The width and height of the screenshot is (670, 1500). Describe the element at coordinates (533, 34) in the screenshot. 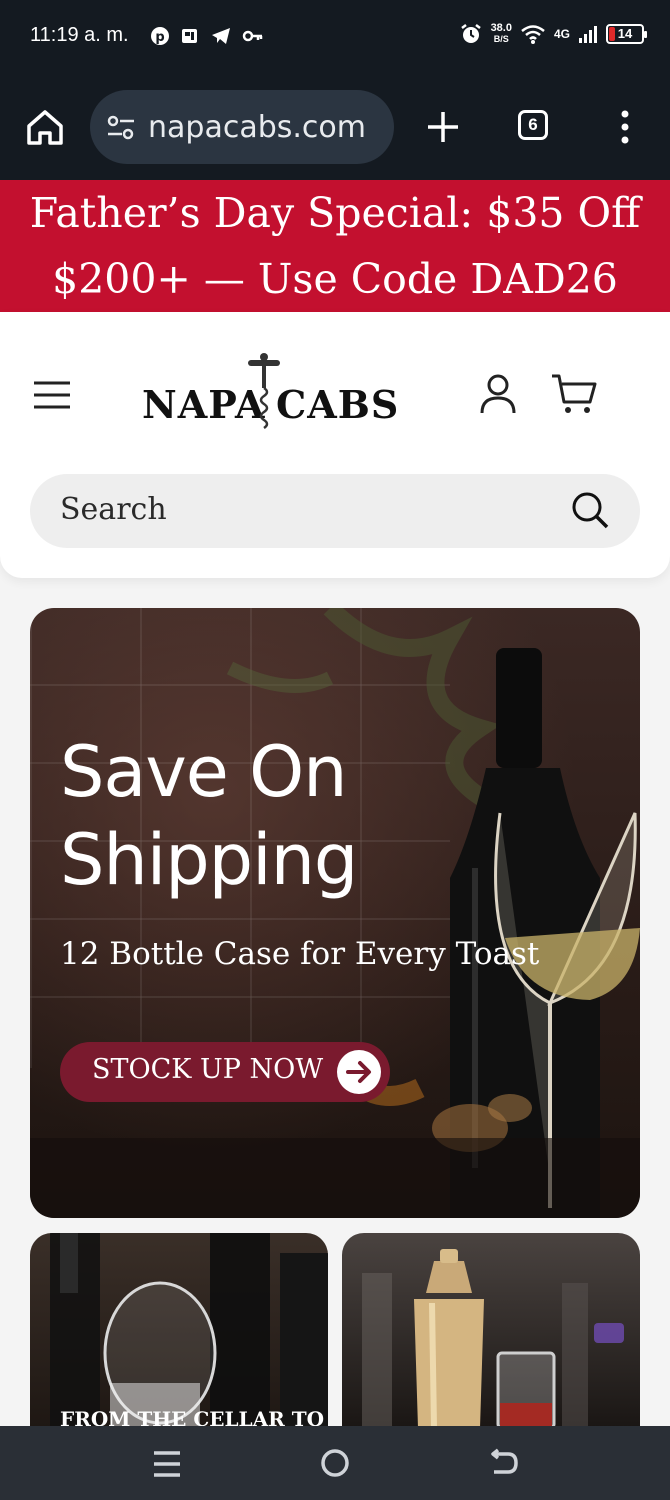

I see `wifi-icon` at that location.